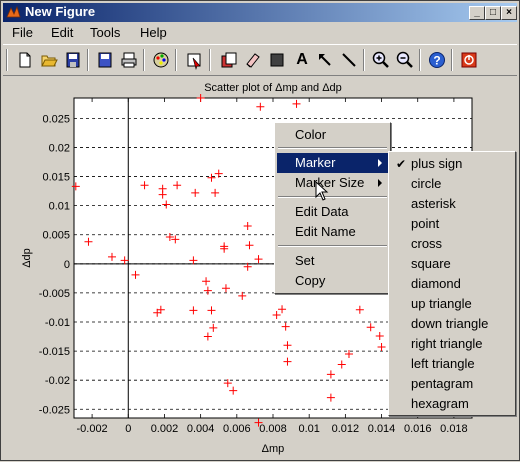  What do you see at coordinates (195, 60) in the screenshot?
I see `edit-plot-icon` at bounding box center [195, 60].